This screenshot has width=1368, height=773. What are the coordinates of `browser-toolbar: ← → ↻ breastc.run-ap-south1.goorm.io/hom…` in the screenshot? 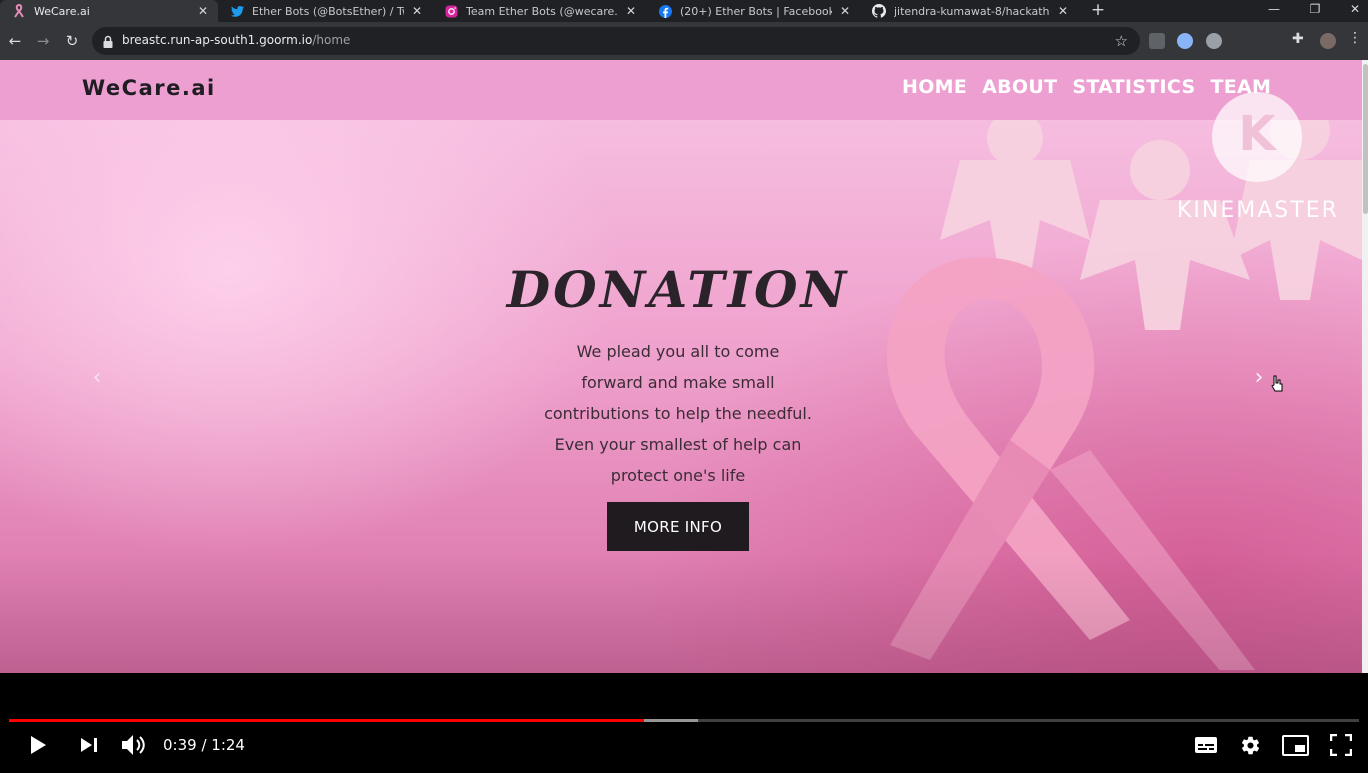 It's located at (684, 41).